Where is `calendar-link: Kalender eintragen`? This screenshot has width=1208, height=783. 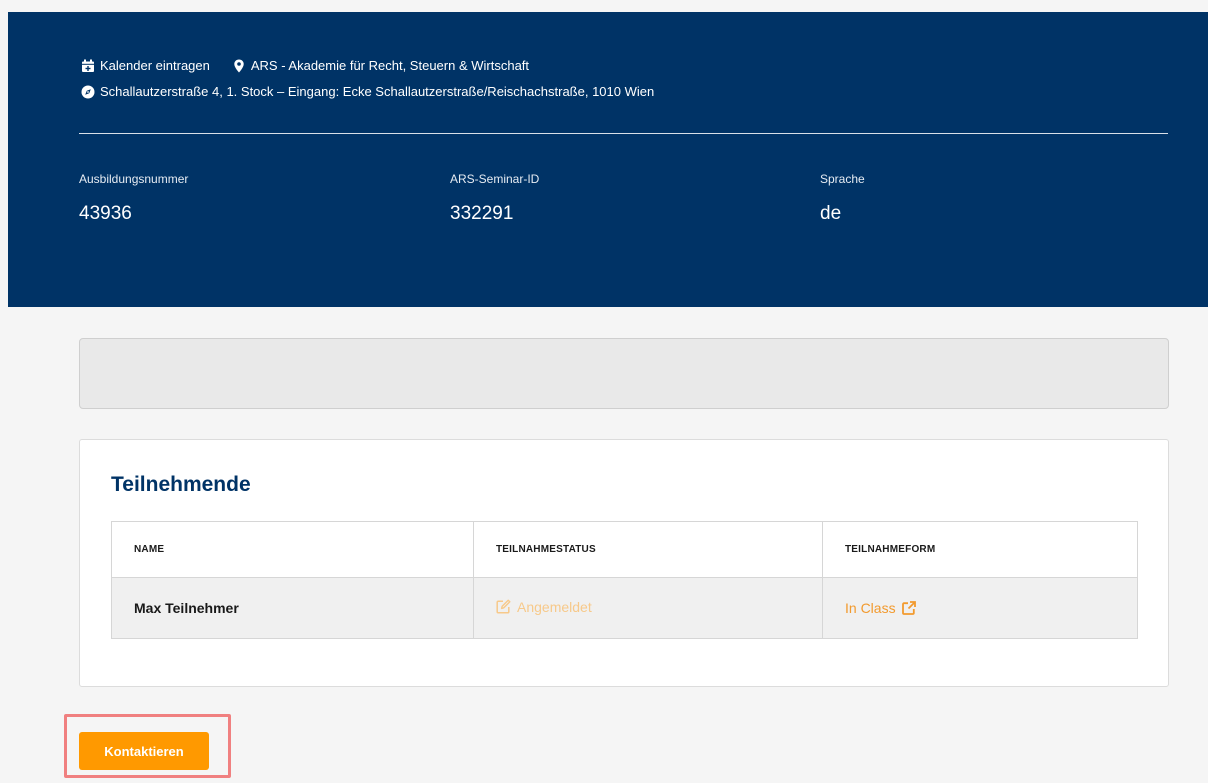 calendar-link: Kalender eintragen is located at coordinates (145, 66).